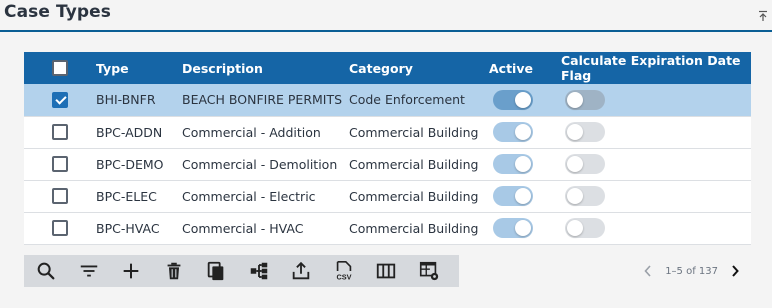 The height and width of the screenshot is (308, 772). What do you see at coordinates (386, 31) in the screenshot?
I see `title-divider` at bounding box center [386, 31].